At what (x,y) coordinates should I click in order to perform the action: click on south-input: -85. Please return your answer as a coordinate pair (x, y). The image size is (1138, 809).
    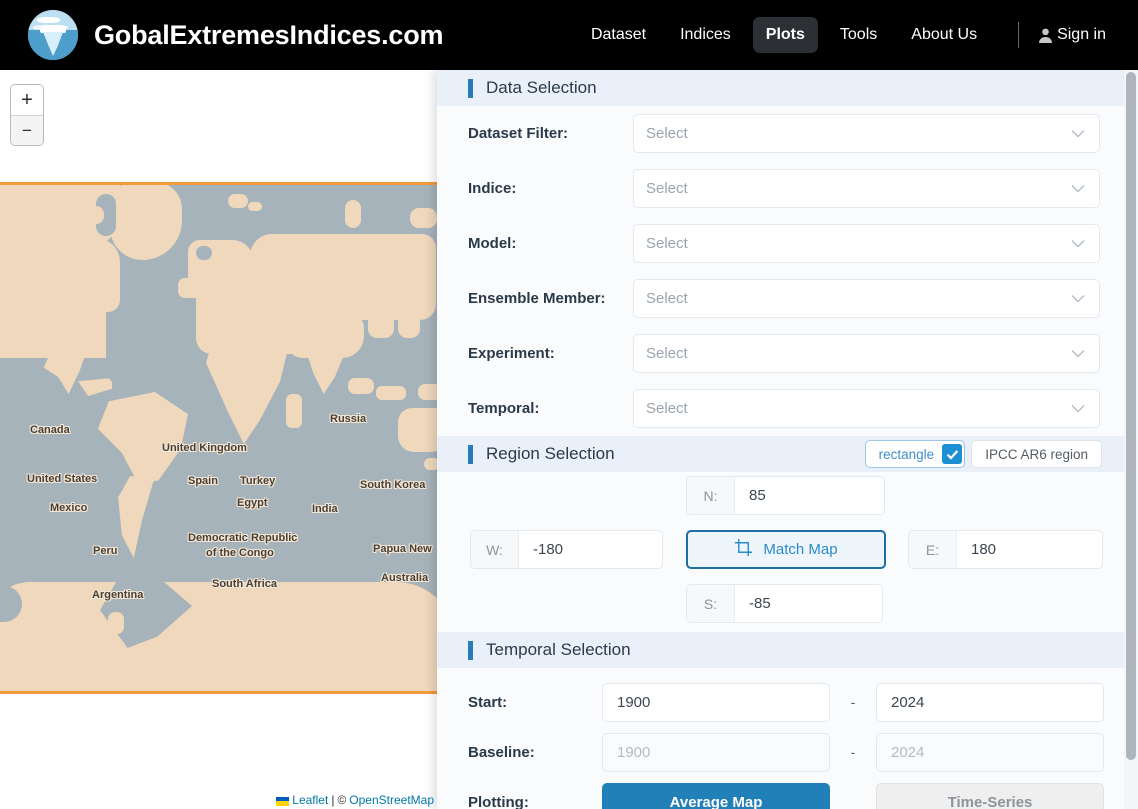
    Looking at the image, I should click on (753, 603).